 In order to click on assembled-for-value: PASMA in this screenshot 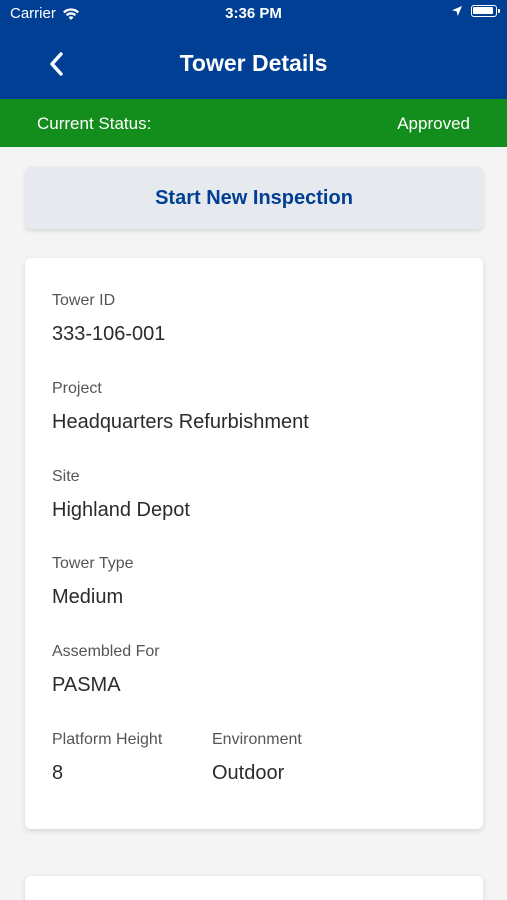, I will do `click(86, 685)`.